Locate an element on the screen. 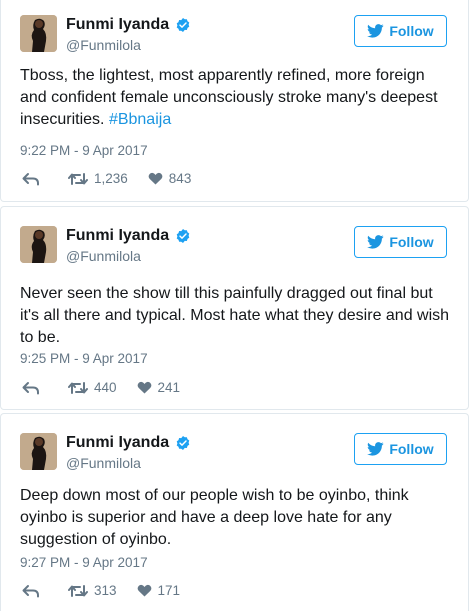 The width and height of the screenshot is (470, 611). retweet-action: 440 is located at coordinates (92, 387).